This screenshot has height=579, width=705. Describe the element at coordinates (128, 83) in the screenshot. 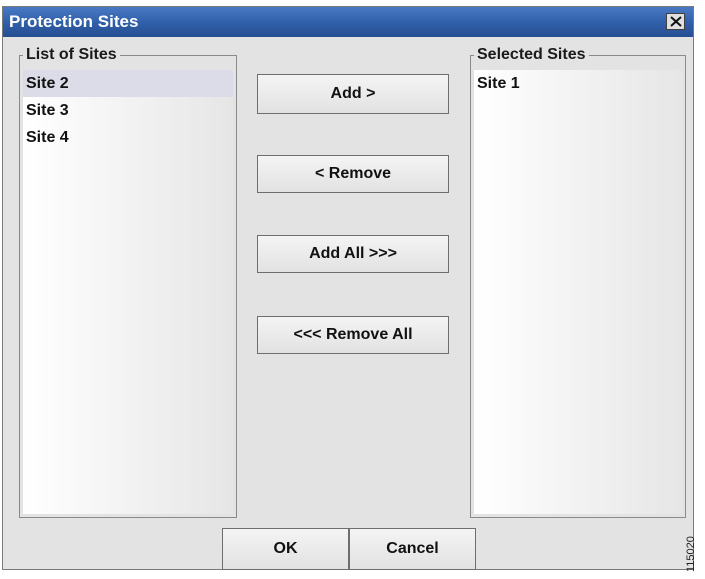

I see `list-item-site-2: Site 2` at that location.